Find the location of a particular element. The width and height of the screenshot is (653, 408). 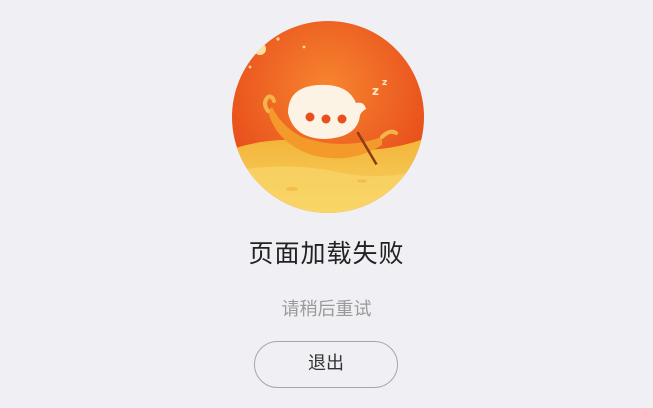

sleeping-chat-bubble-boat-illustration-icon: z z is located at coordinates (328, 117).